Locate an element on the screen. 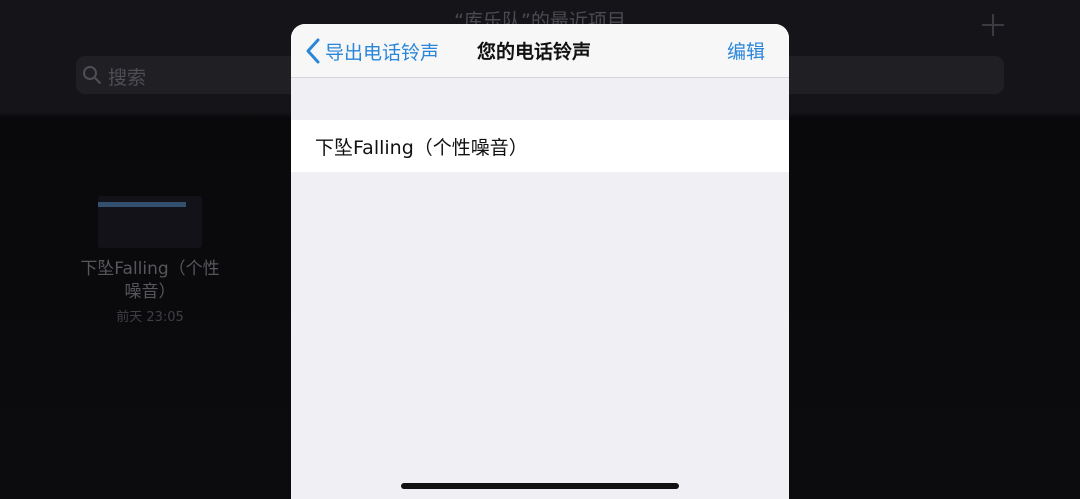 The width and height of the screenshot is (1080, 499). search-icon is located at coordinates (92, 75).